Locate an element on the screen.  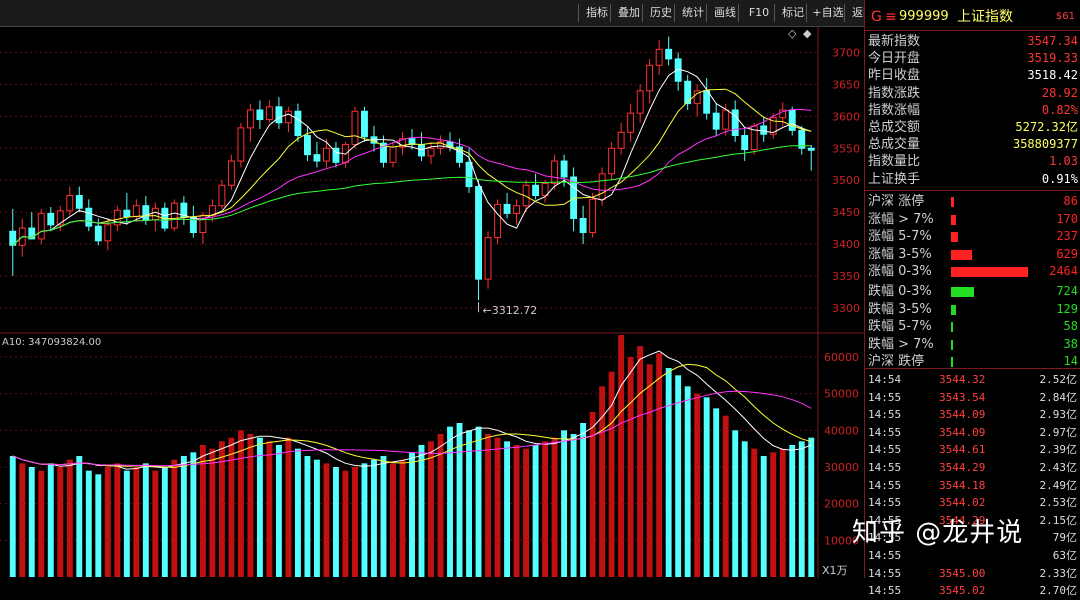
tick-price: 3544.09 is located at coordinates (962, 432).